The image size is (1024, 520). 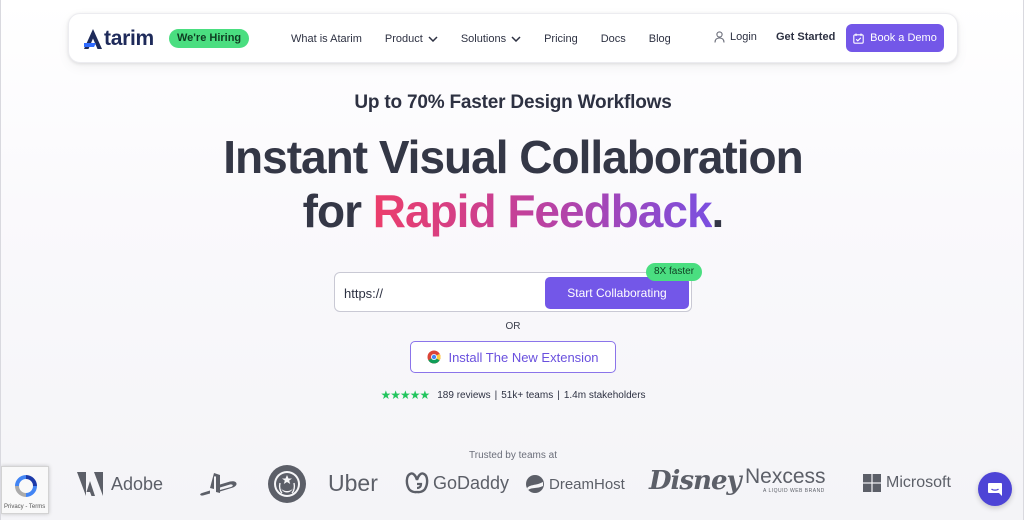 What do you see at coordinates (903, 38) in the screenshot?
I see `book-demo-label: Book a Demo` at bounding box center [903, 38].